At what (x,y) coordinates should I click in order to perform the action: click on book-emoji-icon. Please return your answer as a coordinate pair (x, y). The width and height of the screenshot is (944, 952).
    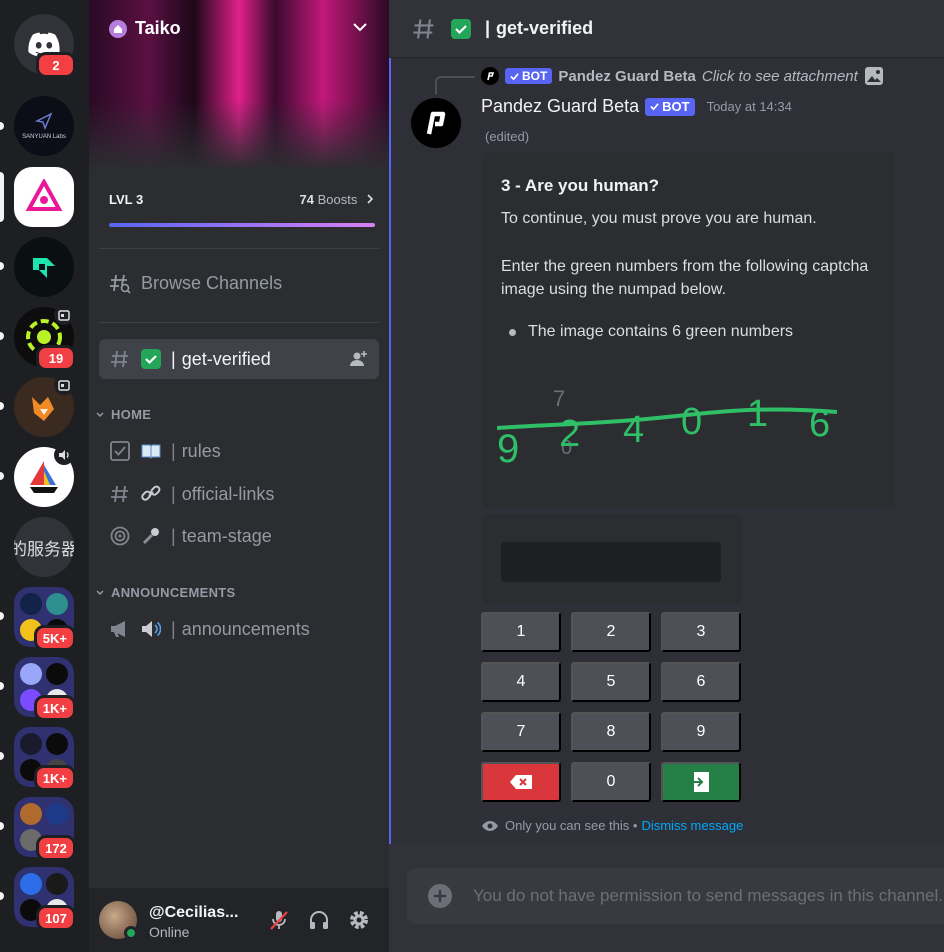
    Looking at the image, I should click on (151, 451).